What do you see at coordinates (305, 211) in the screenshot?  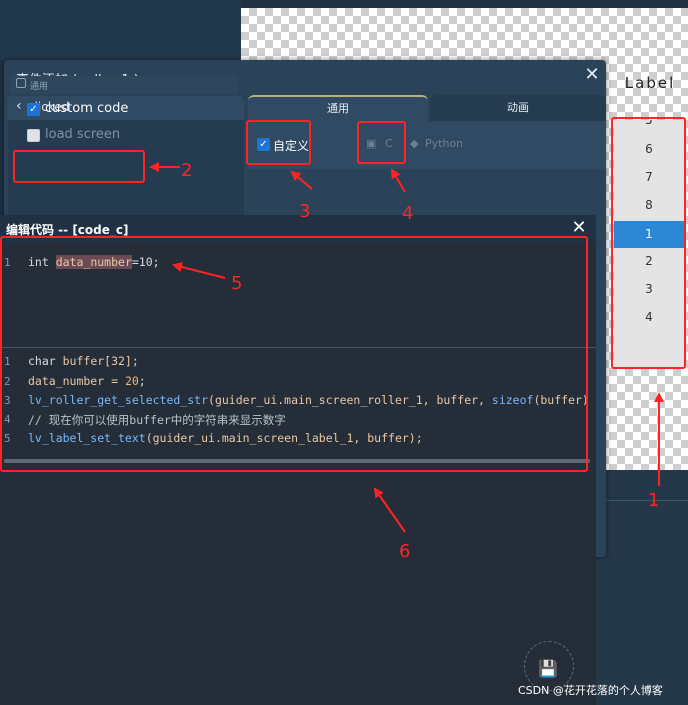 I see `annotation-number-3: 3` at bounding box center [305, 211].